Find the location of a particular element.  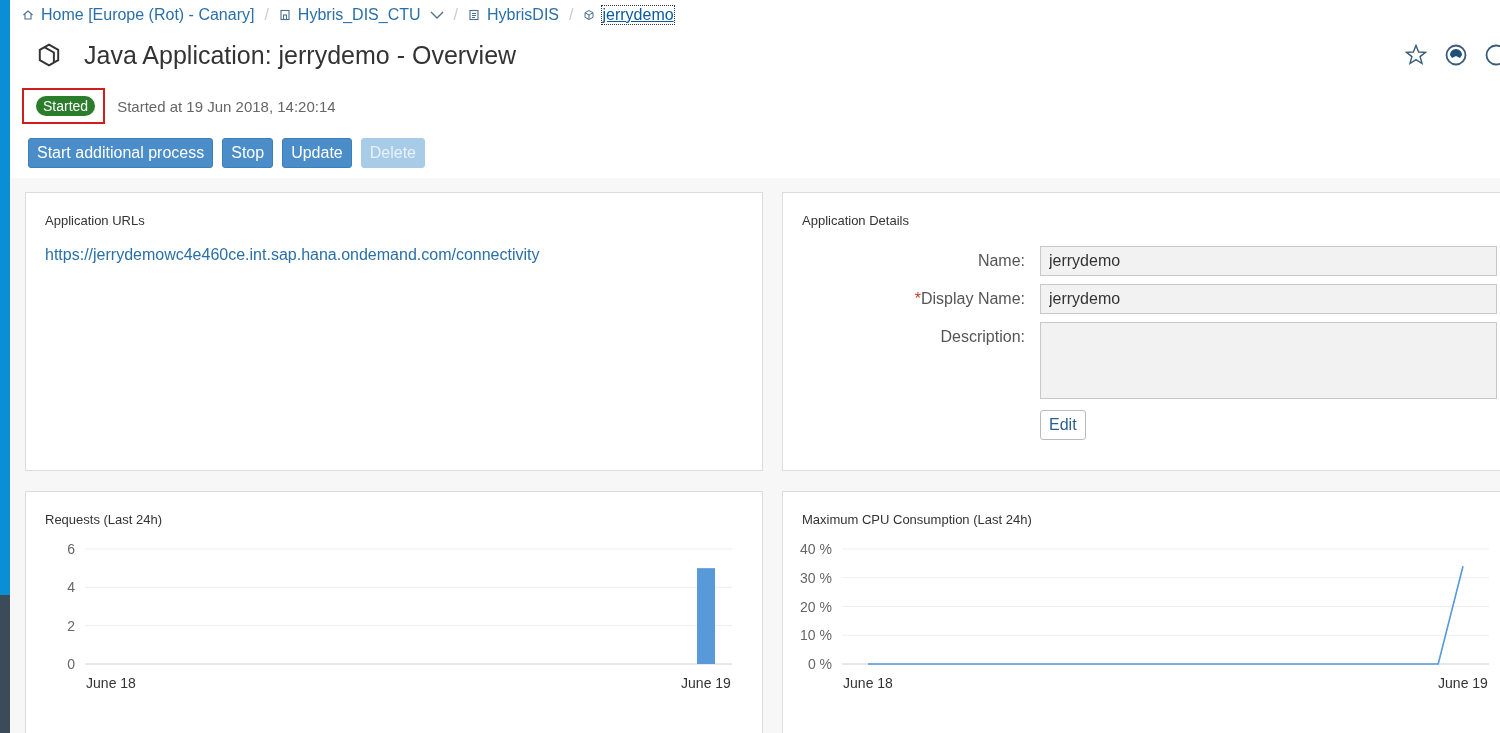

edit-button: Edit is located at coordinates (1063, 425).